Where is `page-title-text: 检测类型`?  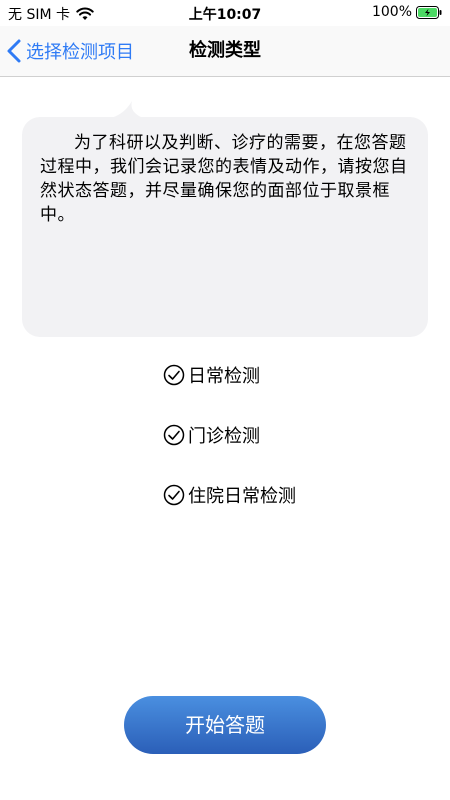 page-title-text: 检测类型 is located at coordinates (225, 50).